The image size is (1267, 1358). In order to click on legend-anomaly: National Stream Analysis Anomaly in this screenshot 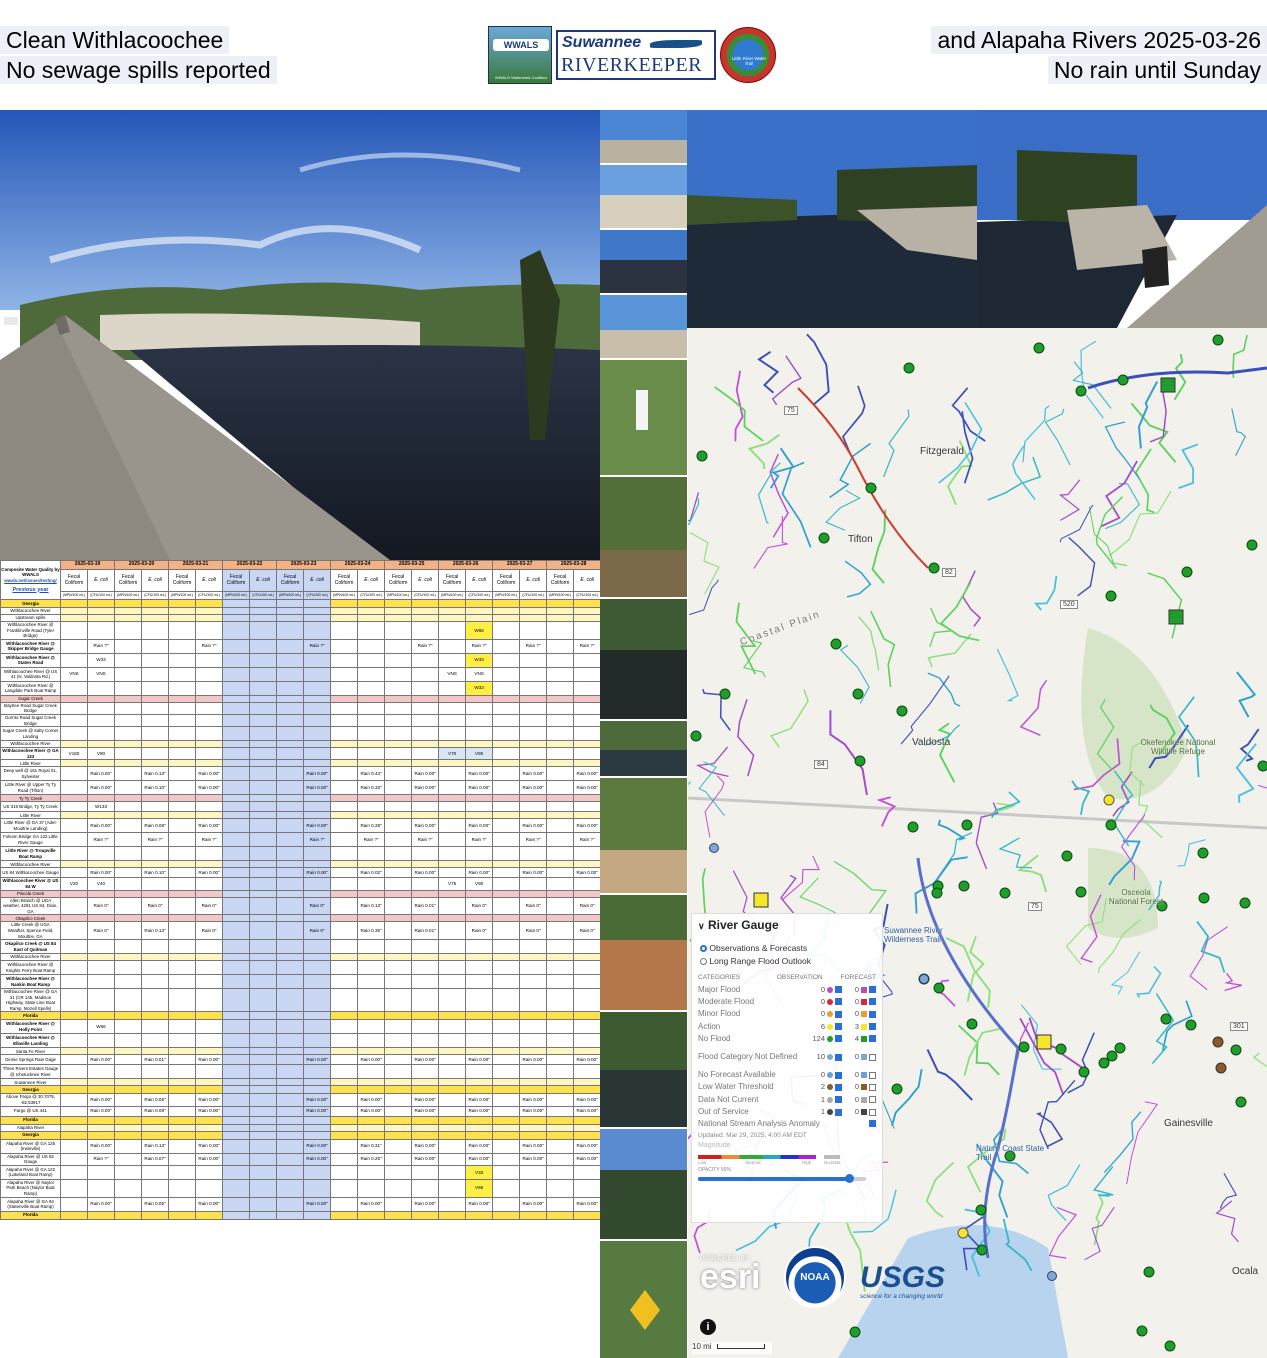, I will do `click(787, 1124)`.